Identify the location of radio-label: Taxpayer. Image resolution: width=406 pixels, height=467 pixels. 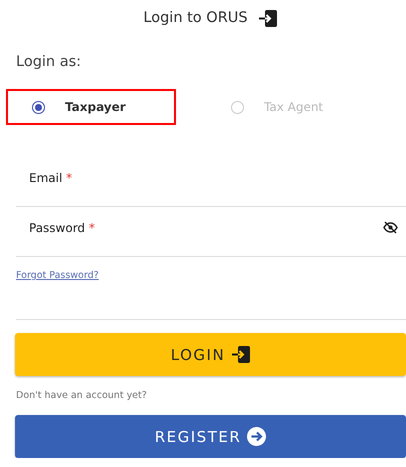
(95, 107).